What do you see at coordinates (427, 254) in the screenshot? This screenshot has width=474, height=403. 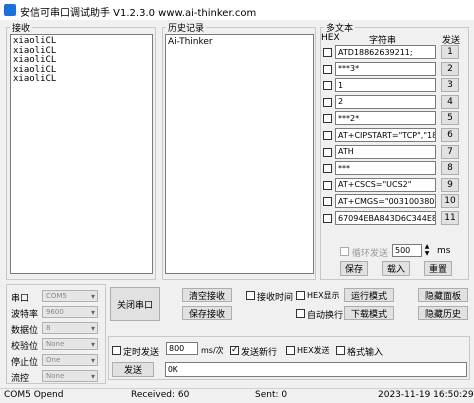 I see `spinner-down-icon: ▼` at bounding box center [427, 254].